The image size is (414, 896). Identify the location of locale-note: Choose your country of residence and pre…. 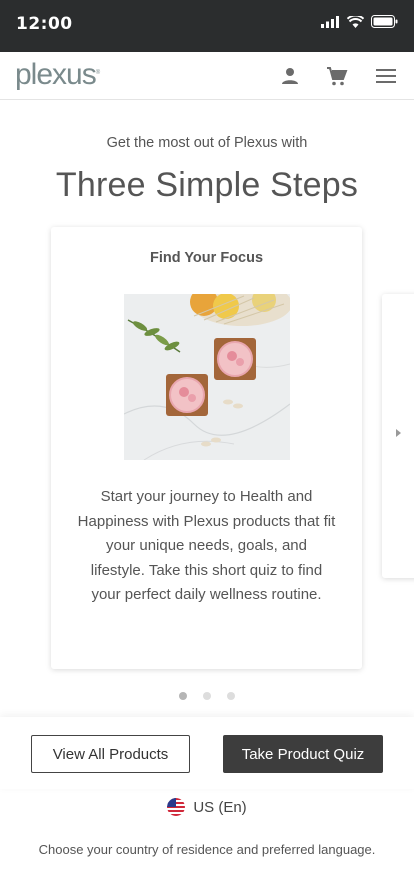
(207, 849).